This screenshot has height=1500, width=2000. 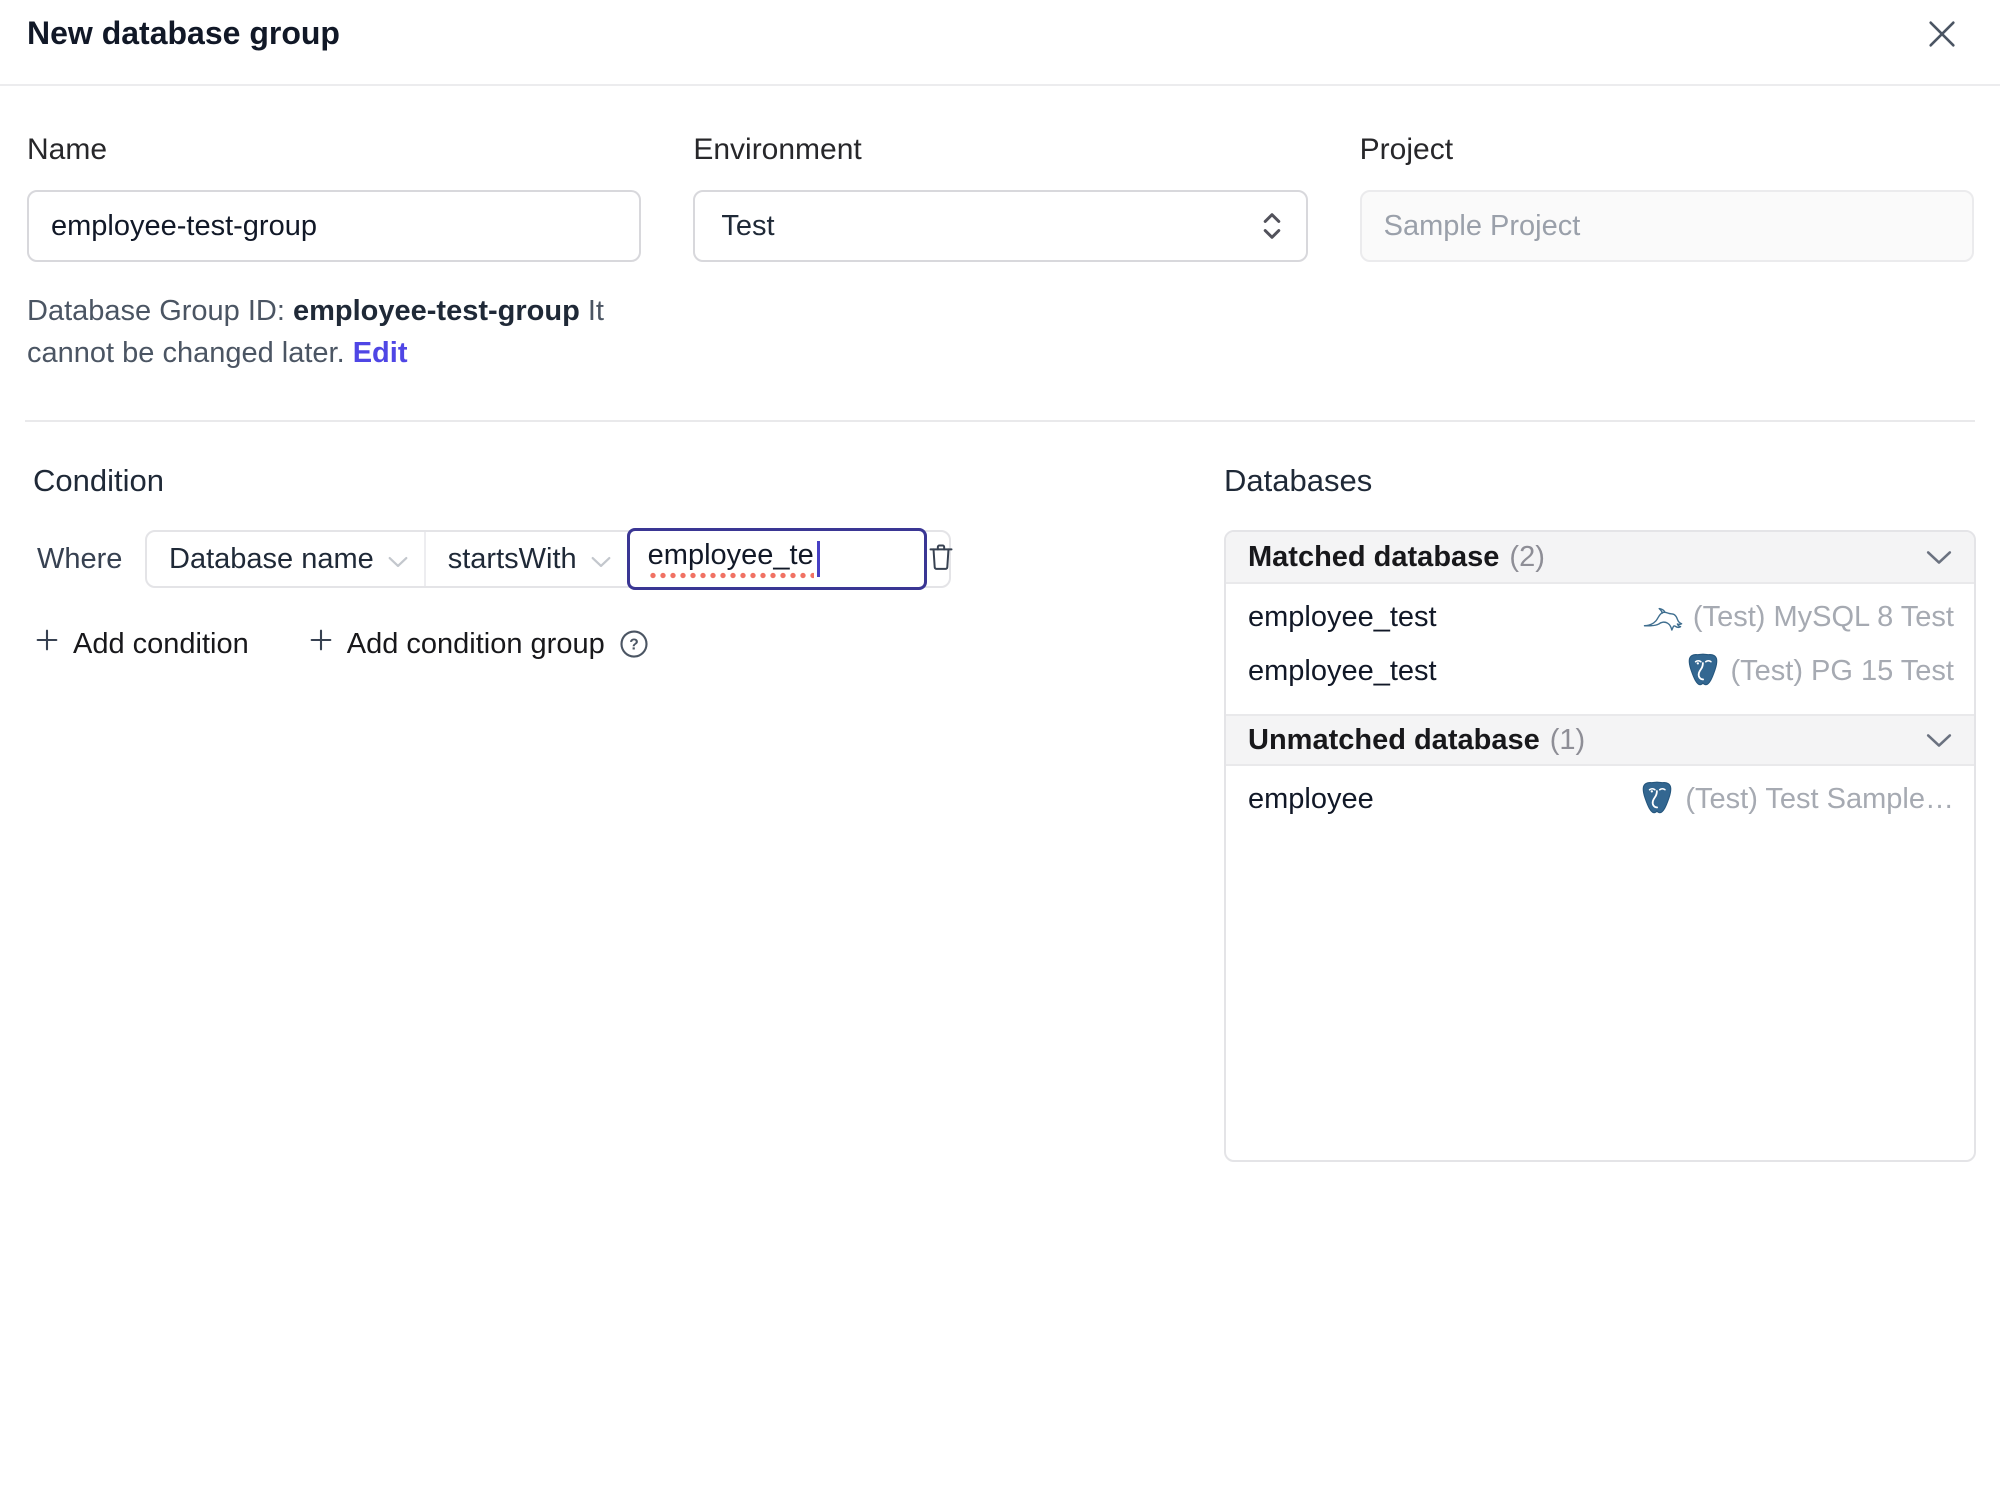 I want to click on instance-info: (Test) MySQL 8 Test, so click(x=1797, y=617).